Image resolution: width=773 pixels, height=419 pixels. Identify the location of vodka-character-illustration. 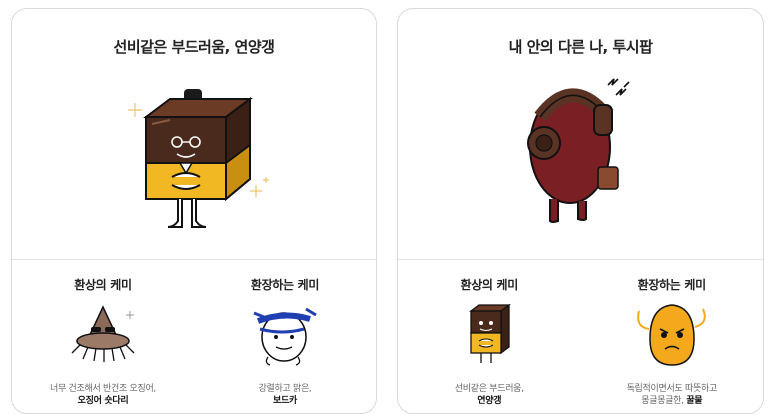
(285, 336).